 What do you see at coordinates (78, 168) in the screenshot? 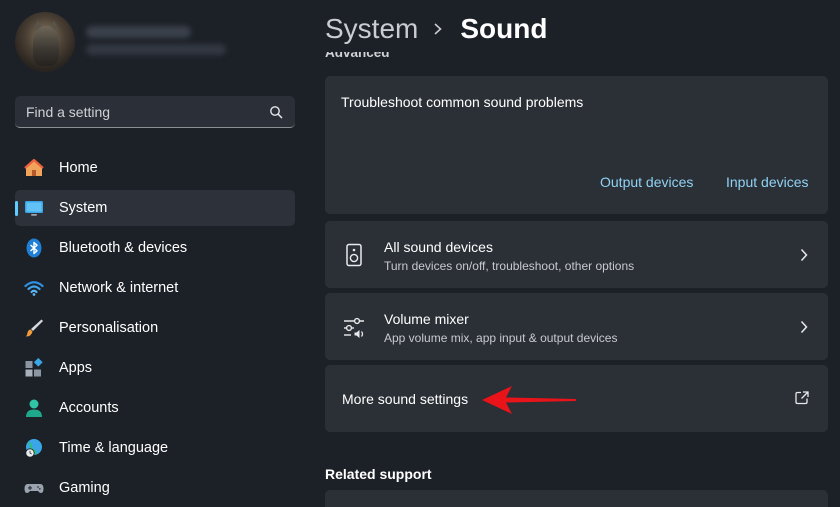
I see `nav-item-label: Home` at bounding box center [78, 168].